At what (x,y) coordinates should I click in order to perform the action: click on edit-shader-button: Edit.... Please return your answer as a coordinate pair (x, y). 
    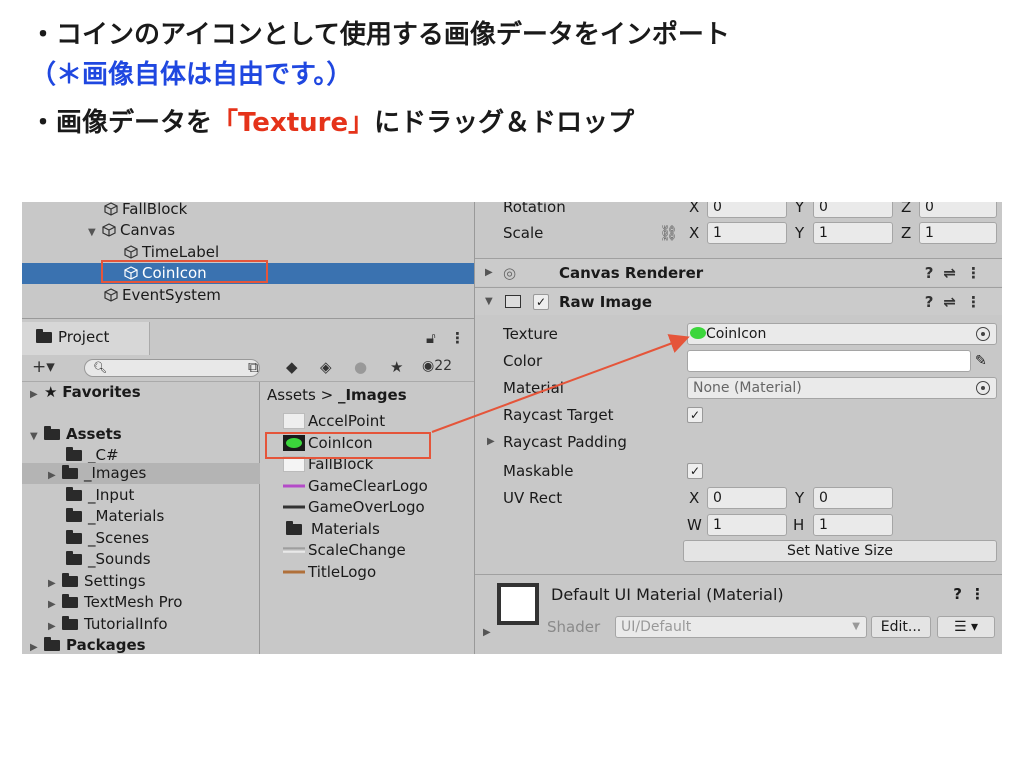
    Looking at the image, I should click on (901, 627).